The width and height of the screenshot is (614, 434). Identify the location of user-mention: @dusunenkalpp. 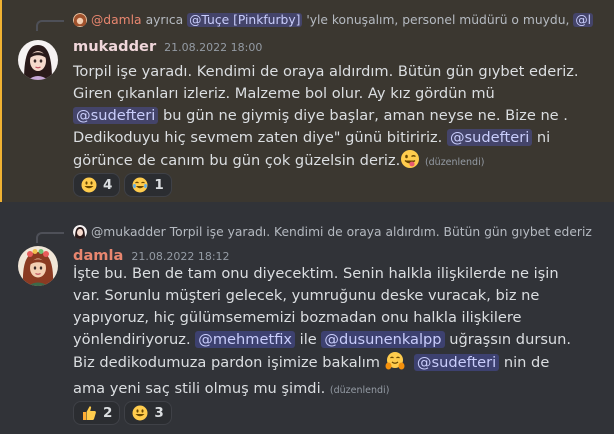
(383, 339).